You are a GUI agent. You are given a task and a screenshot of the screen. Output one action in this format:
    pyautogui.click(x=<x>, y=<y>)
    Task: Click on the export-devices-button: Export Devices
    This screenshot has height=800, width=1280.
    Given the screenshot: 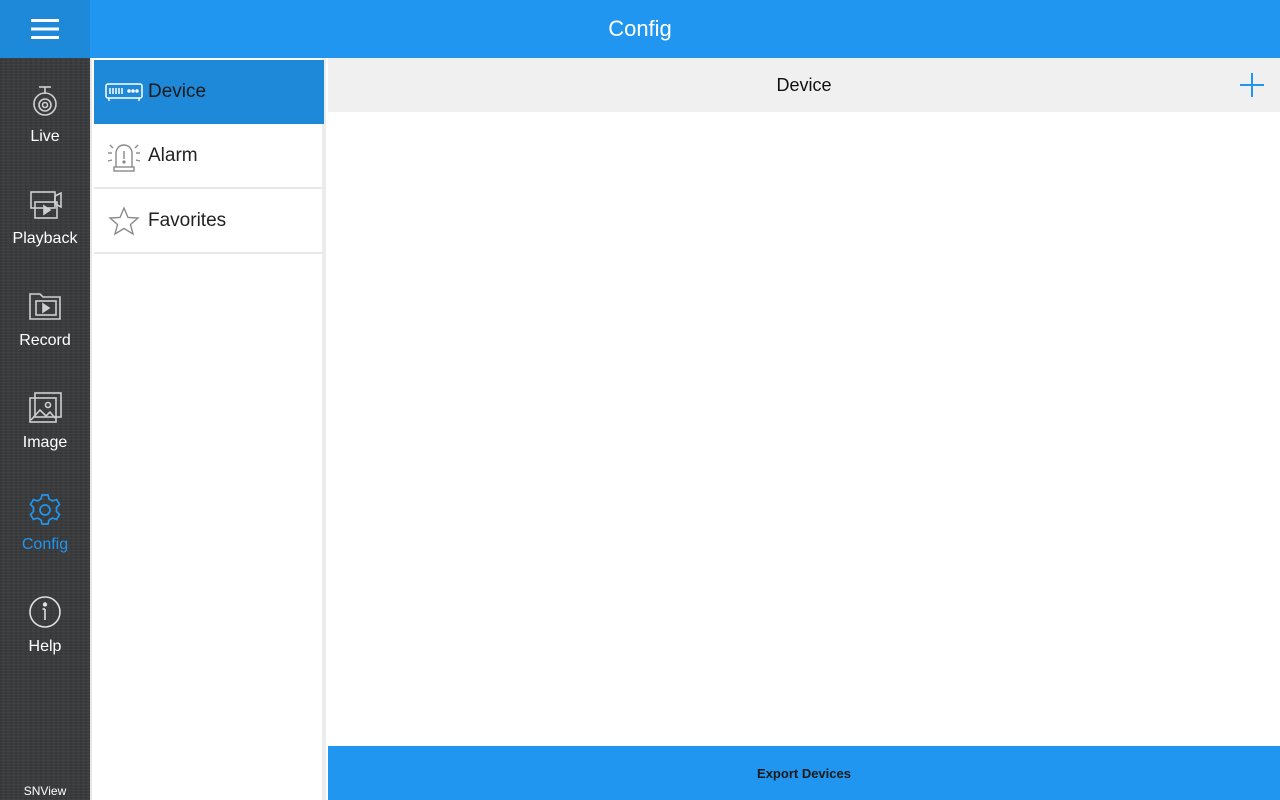 What is the action you would take?
    pyautogui.click(x=804, y=773)
    